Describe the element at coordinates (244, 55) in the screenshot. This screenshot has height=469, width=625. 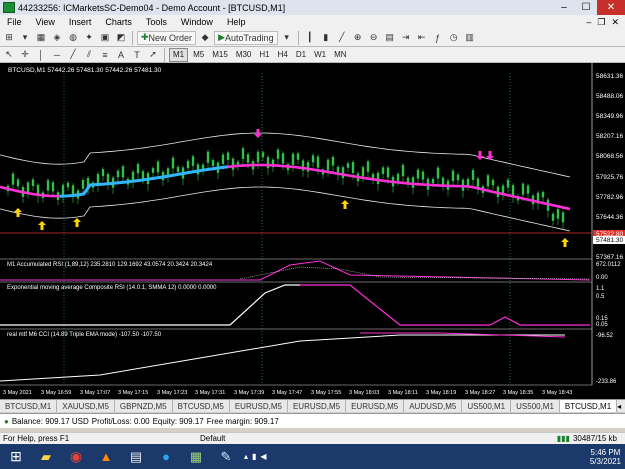
I see `timeframe-m30: M30` at that location.